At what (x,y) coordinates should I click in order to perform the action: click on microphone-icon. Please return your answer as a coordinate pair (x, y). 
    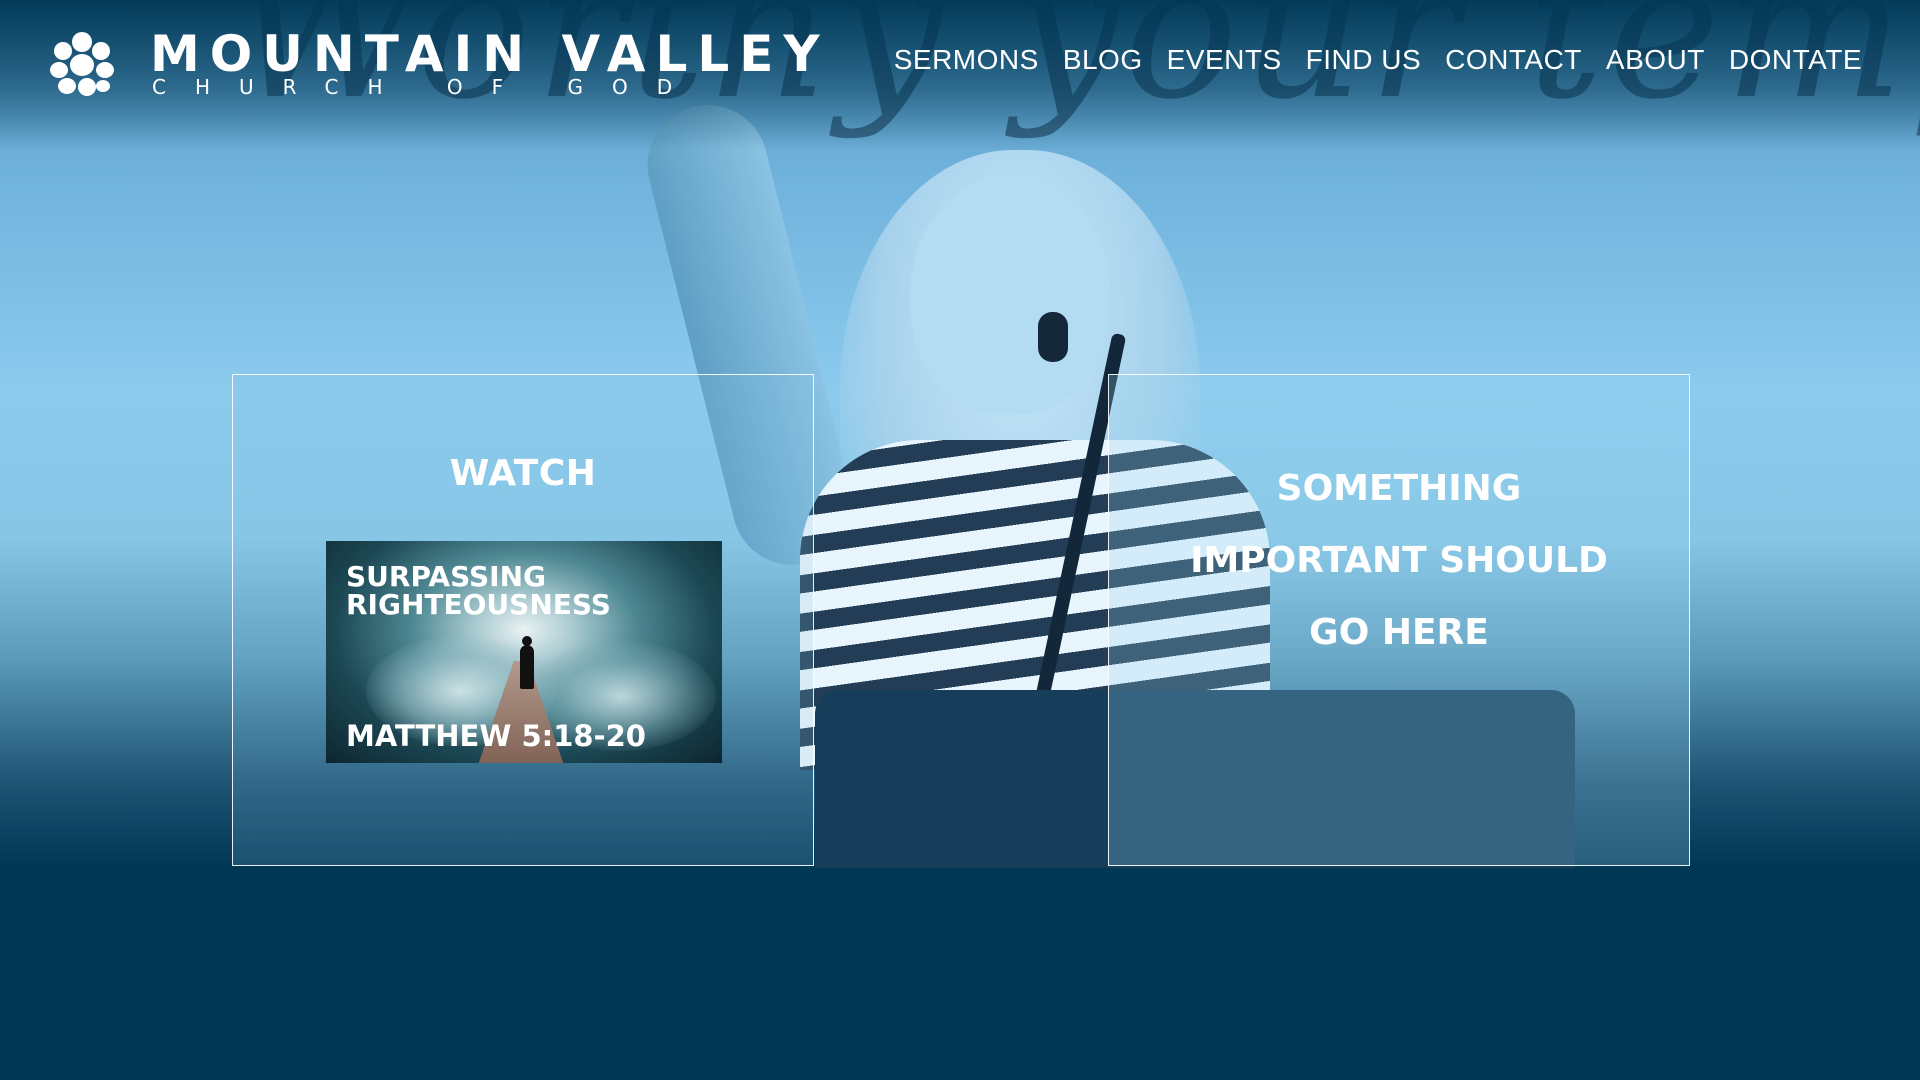
    Looking at the image, I should click on (1053, 337).